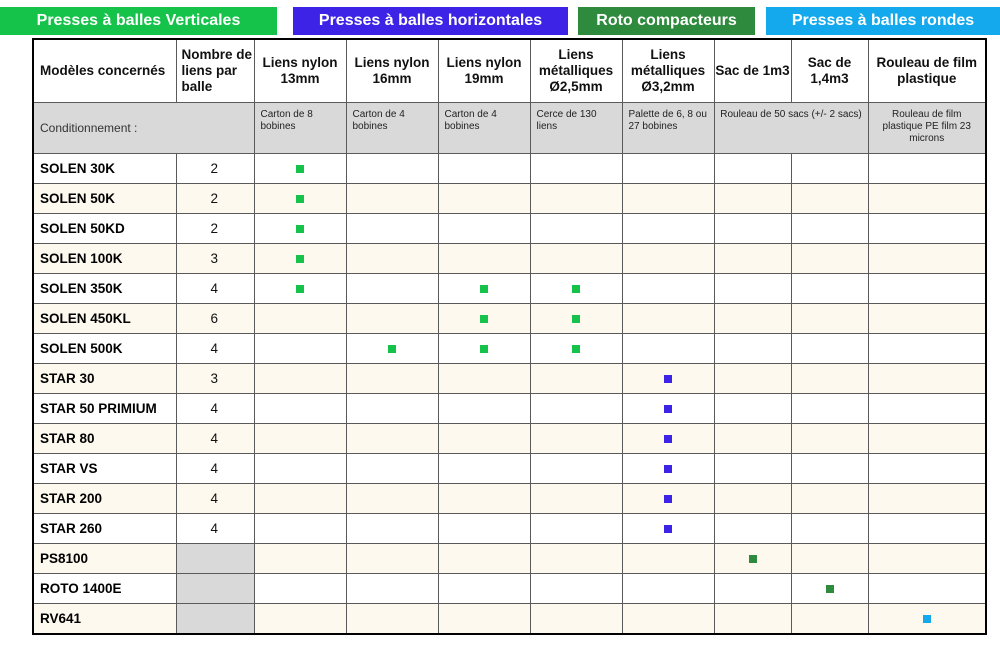  I want to click on table-row: SOLEN 350K 4, so click(509, 288).